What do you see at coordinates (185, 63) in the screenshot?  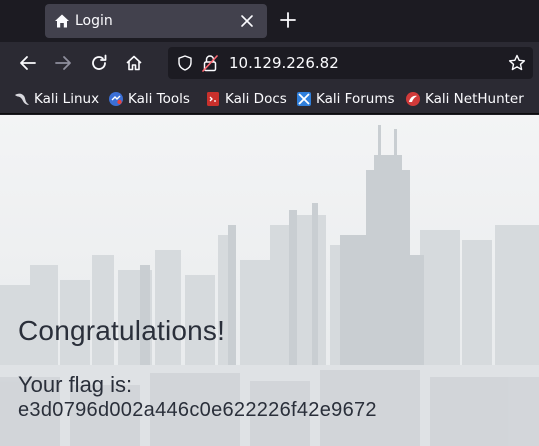 I see `shield-icon` at bounding box center [185, 63].